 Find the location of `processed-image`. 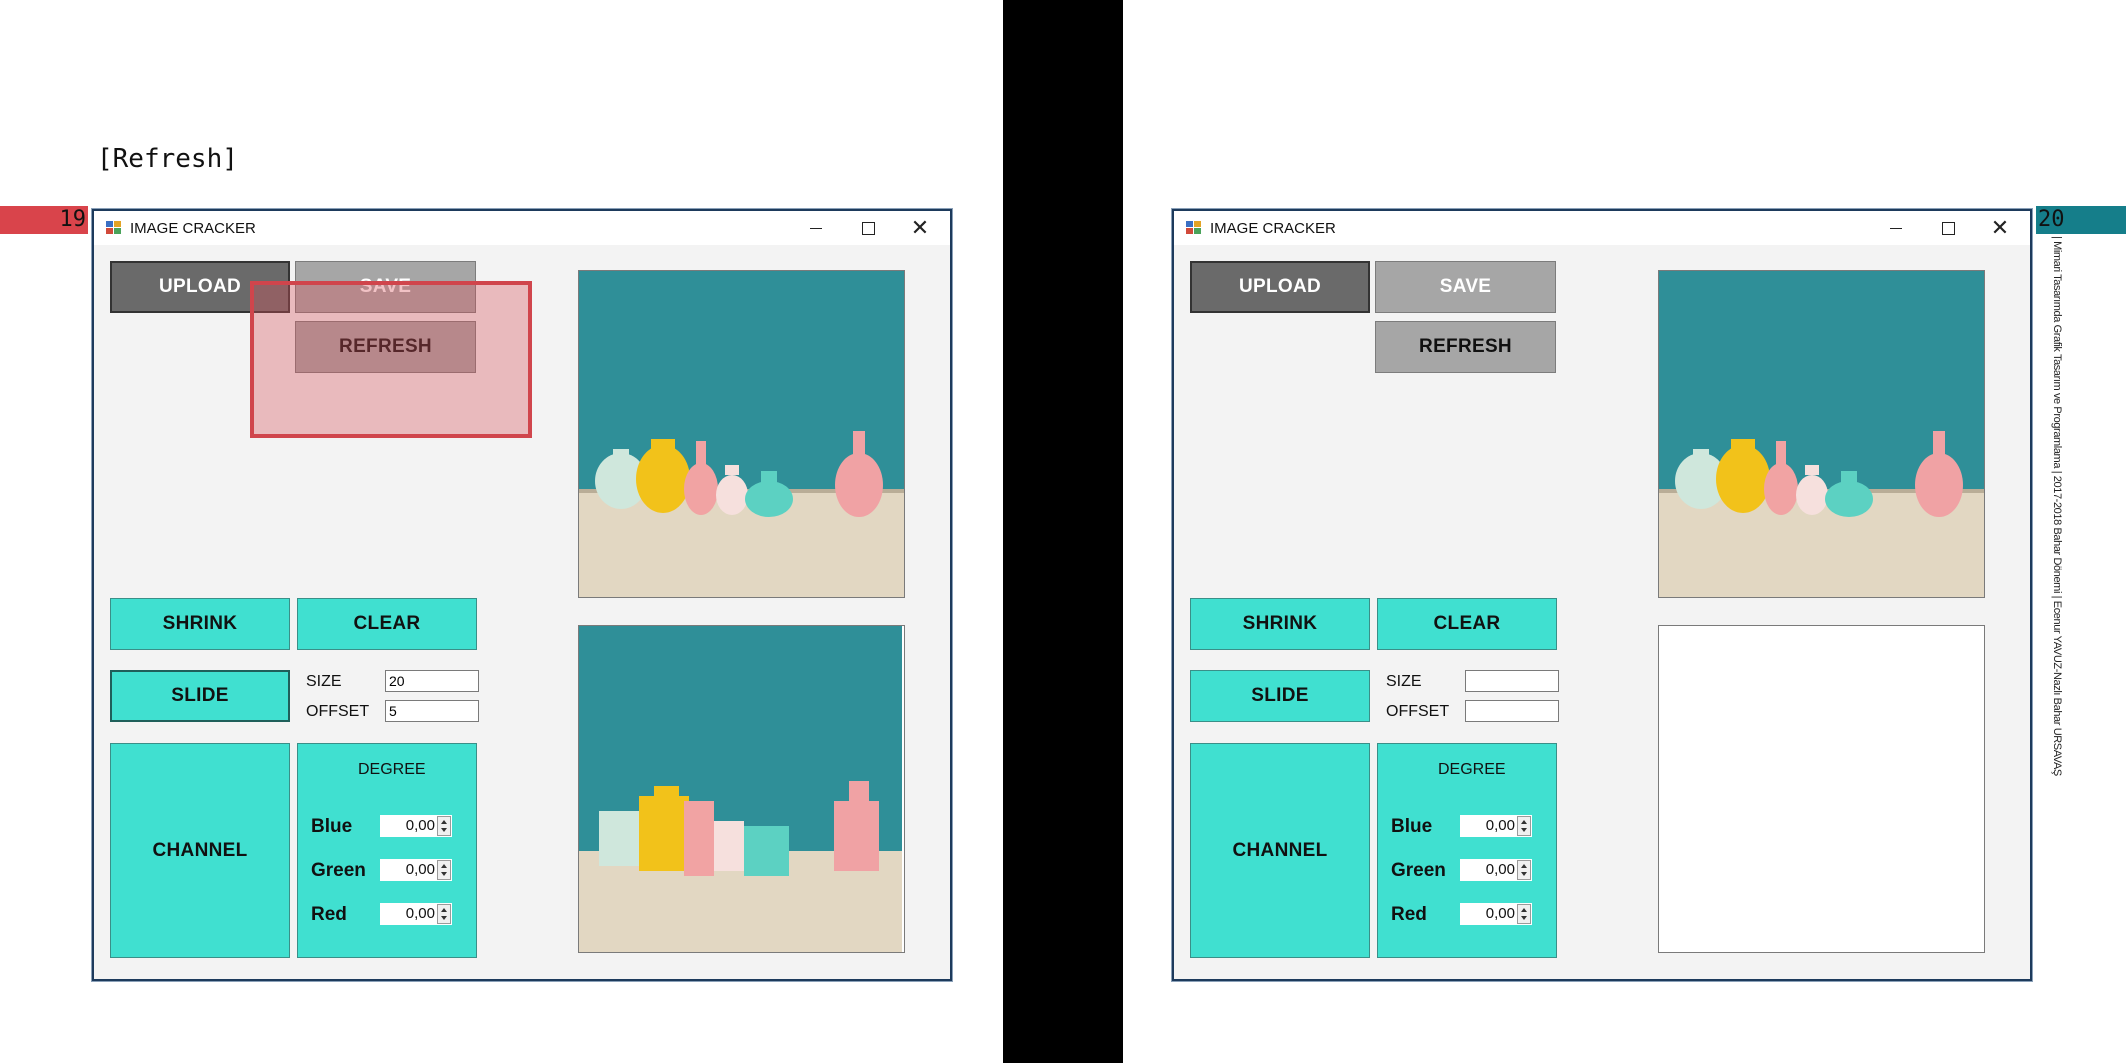

processed-image is located at coordinates (741, 789).